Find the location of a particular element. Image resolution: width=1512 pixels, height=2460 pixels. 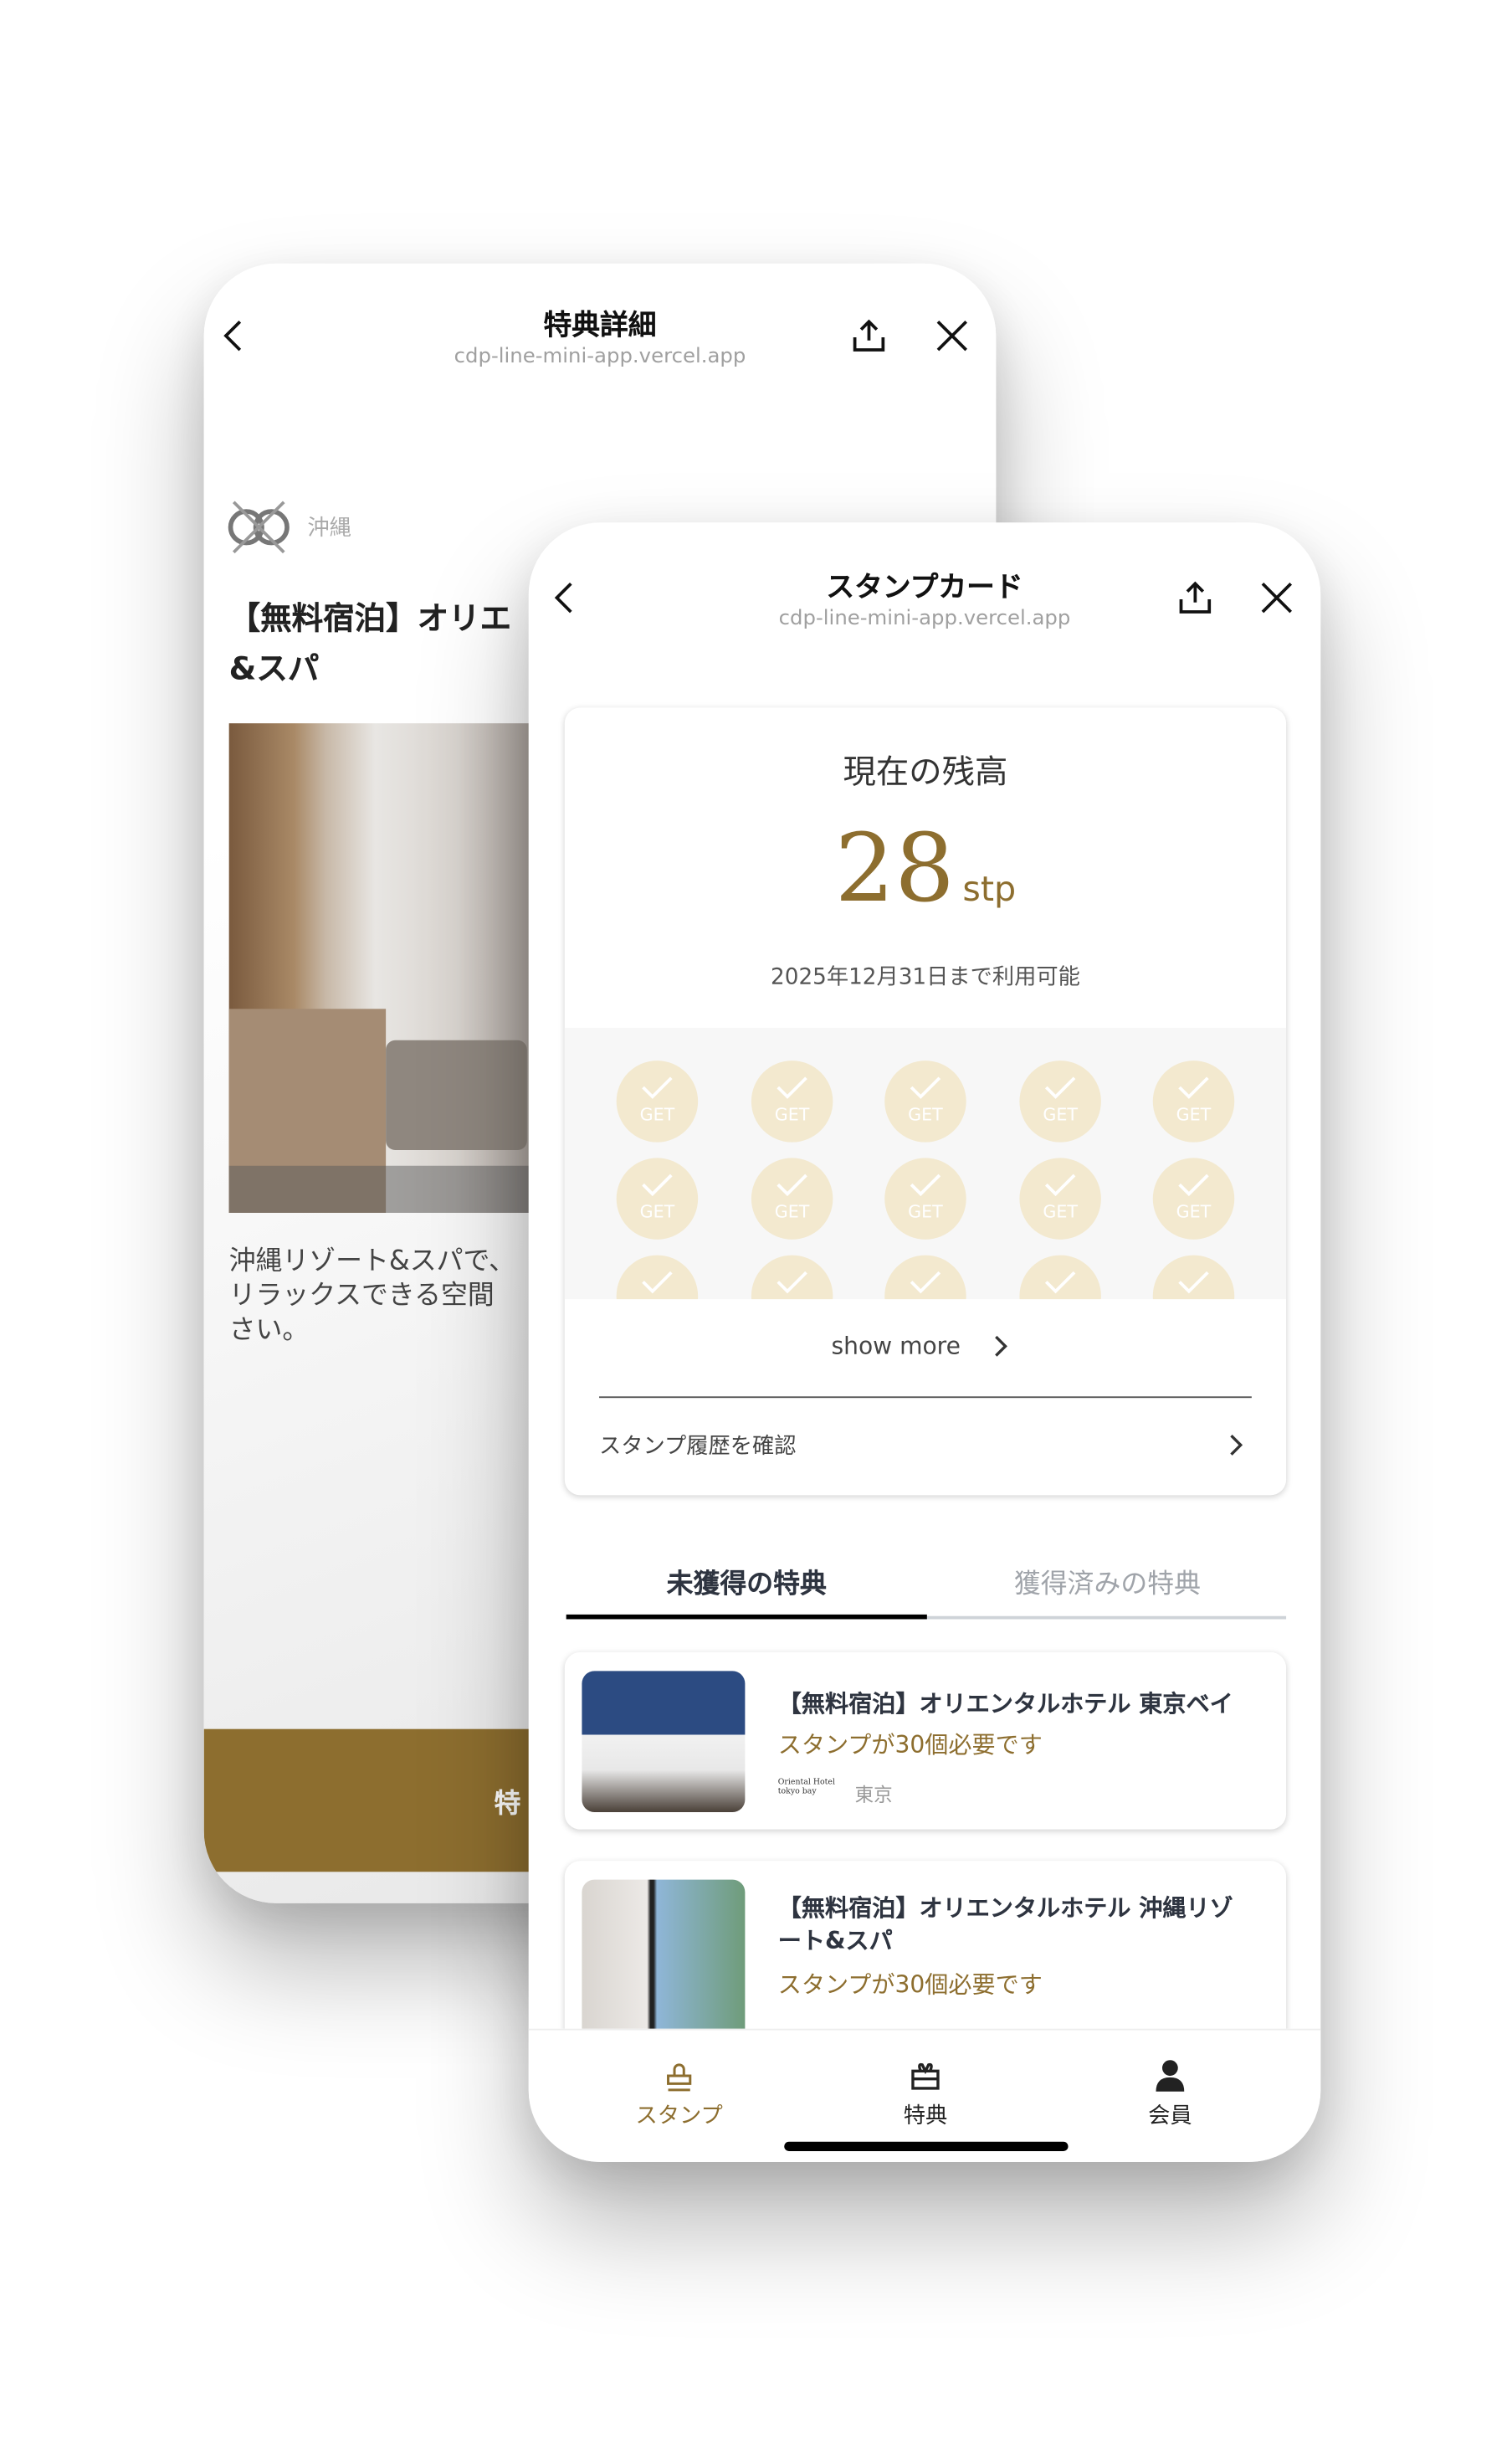

tab-unclaimed: 未獲得の特典 is located at coordinates (746, 1581).